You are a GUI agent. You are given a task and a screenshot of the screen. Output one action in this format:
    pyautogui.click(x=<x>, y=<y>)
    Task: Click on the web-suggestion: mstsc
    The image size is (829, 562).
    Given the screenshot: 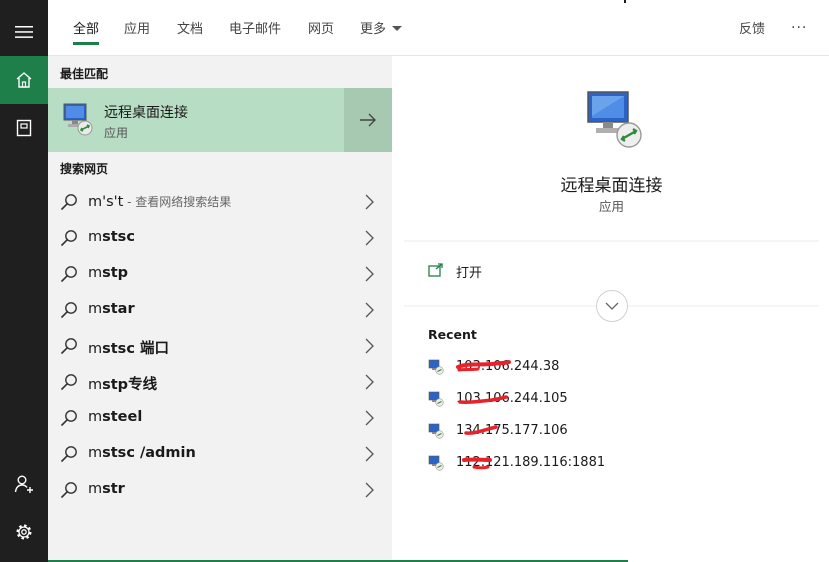 What is the action you would take?
    pyautogui.click(x=220, y=238)
    